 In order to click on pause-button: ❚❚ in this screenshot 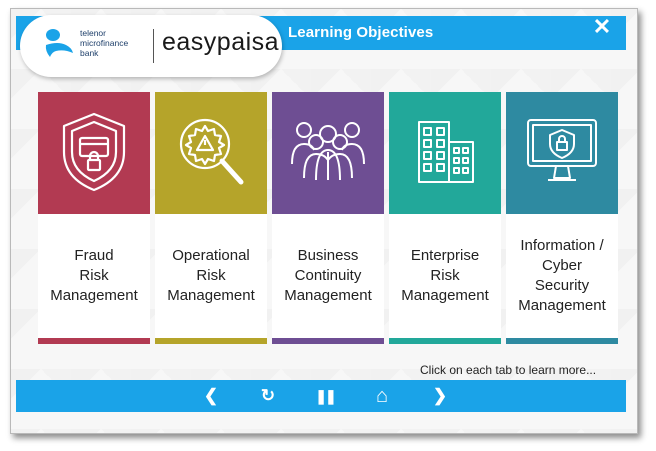, I will do `click(325, 396)`.